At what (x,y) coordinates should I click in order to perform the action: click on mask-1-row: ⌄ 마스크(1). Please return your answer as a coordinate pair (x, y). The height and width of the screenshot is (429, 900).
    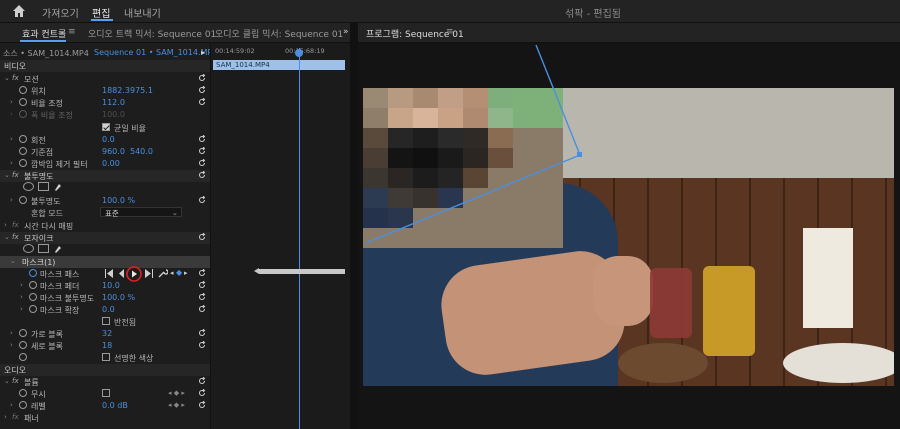
    Looking at the image, I should click on (105, 262).